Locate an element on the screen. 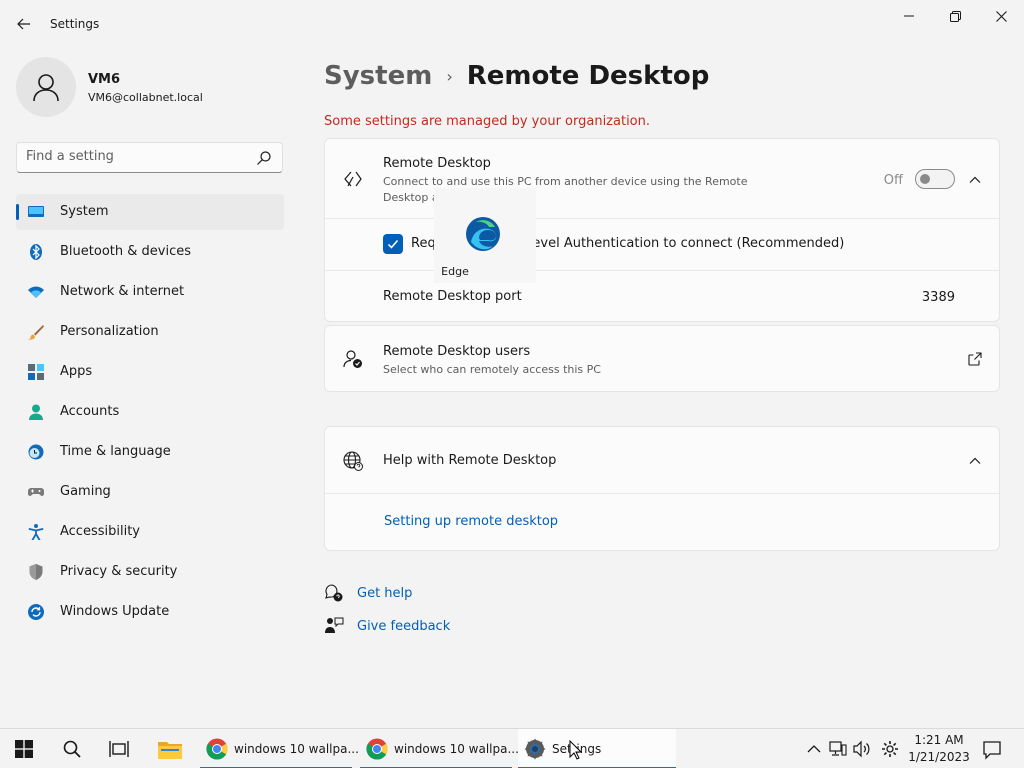  restore-icon is located at coordinates (955, 16).